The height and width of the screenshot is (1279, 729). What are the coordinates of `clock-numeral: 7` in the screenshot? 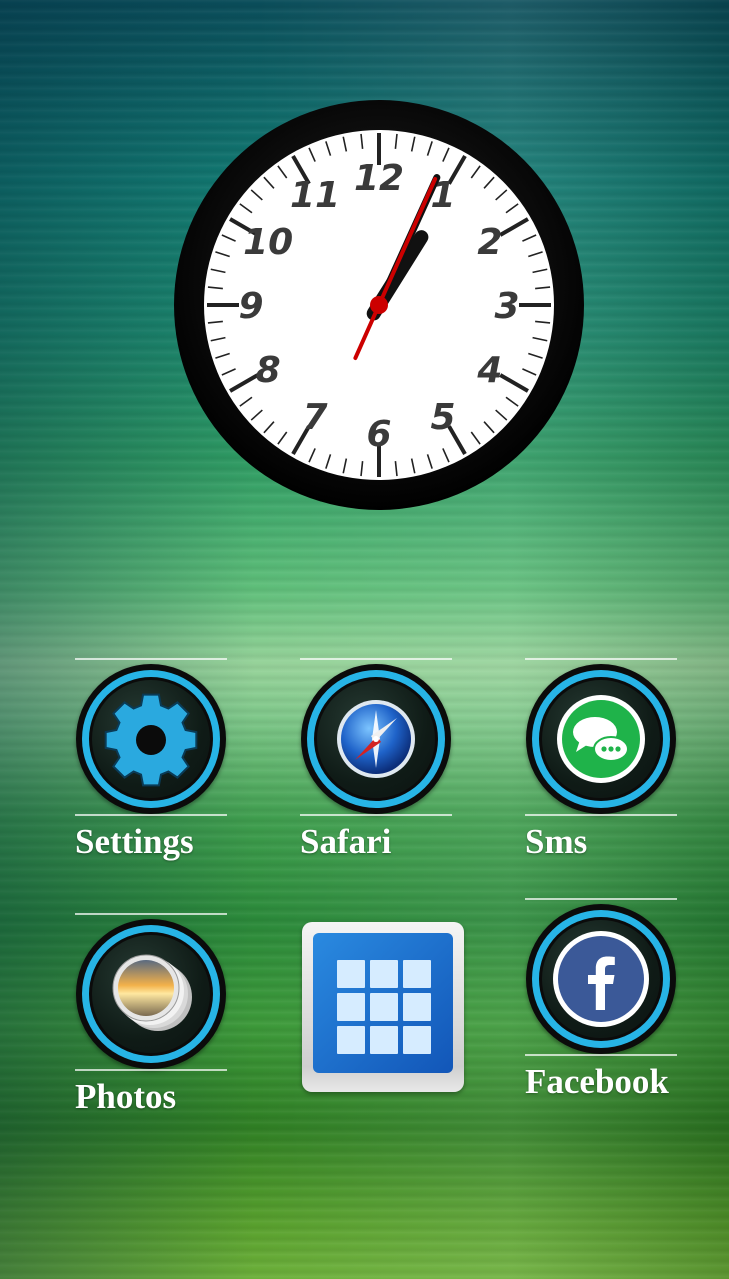 It's located at (314, 417).